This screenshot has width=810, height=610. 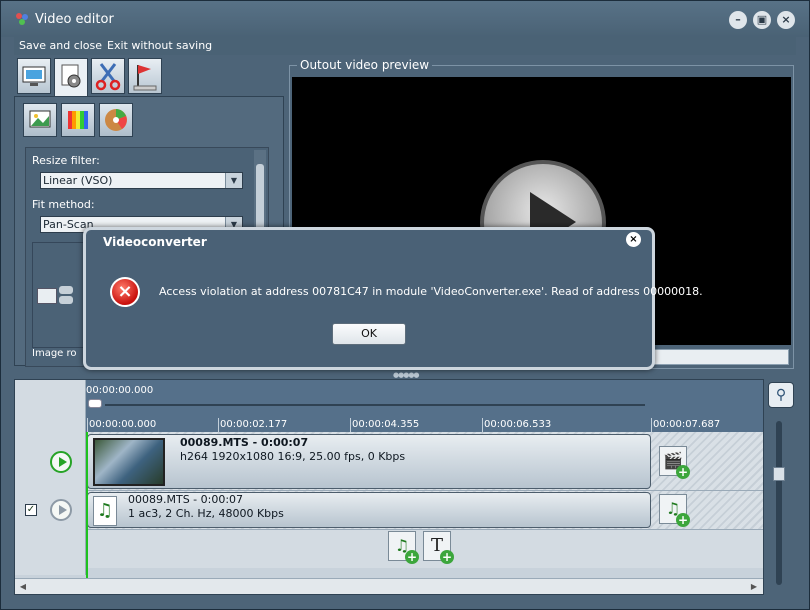 What do you see at coordinates (61, 462) in the screenshot?
I see `video-track-play-button` at bounding box center [61, 462].